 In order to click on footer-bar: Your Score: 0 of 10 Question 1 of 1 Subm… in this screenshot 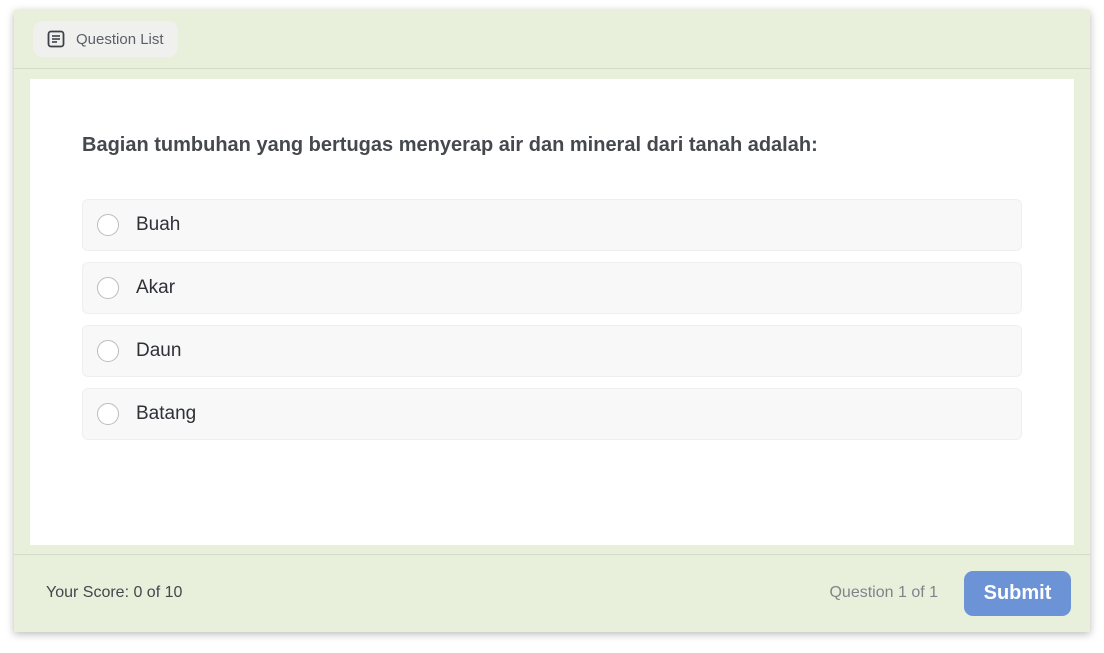, I will do `click(552, 593)`.